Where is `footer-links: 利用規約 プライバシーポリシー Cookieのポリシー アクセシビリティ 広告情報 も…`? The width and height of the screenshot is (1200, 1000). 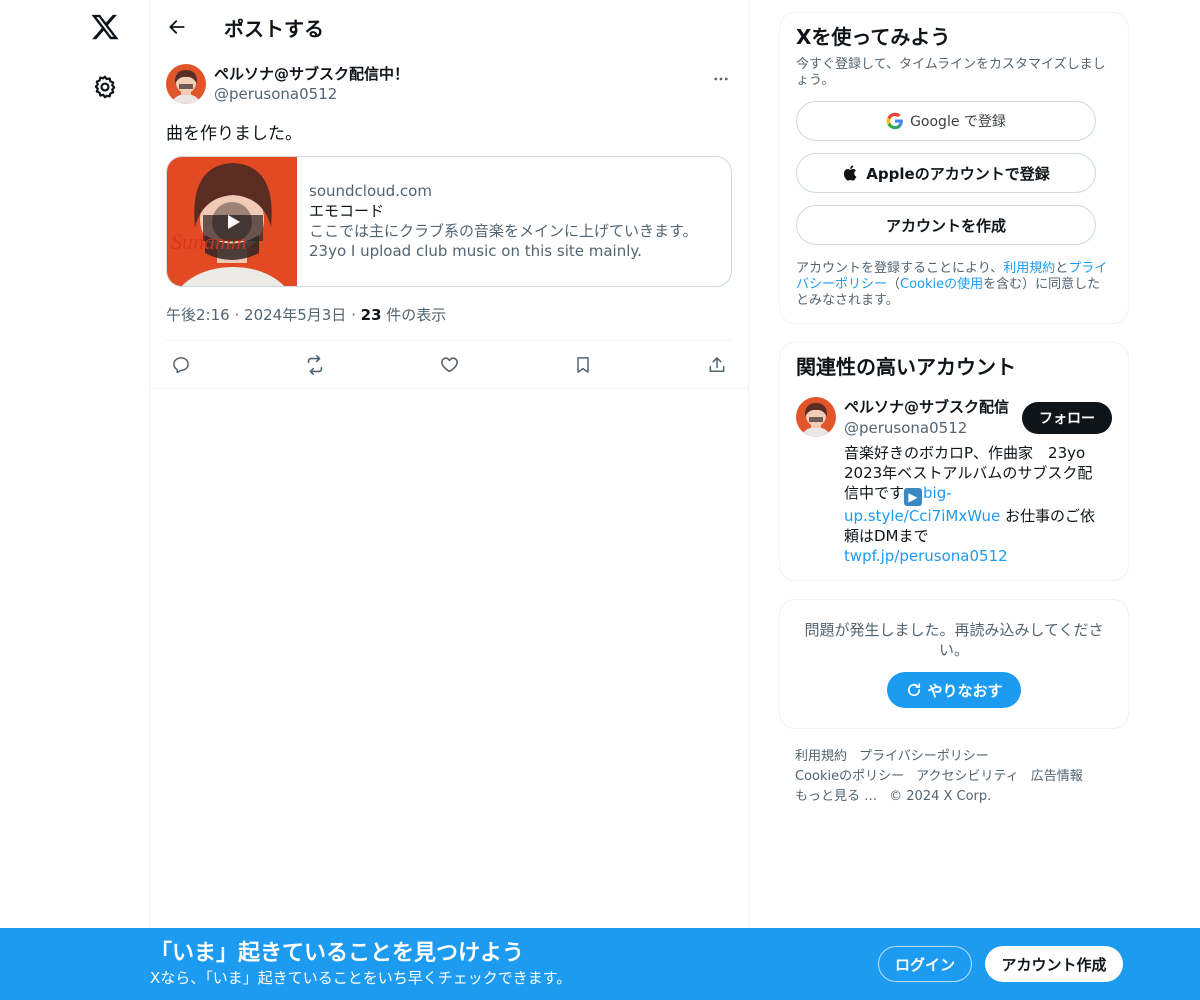 footer-links: 利用規約 プライバシーポリシー Cookieのポリシー アクセシビリティ 広告情報 も… is located at coordinates (954, 777).